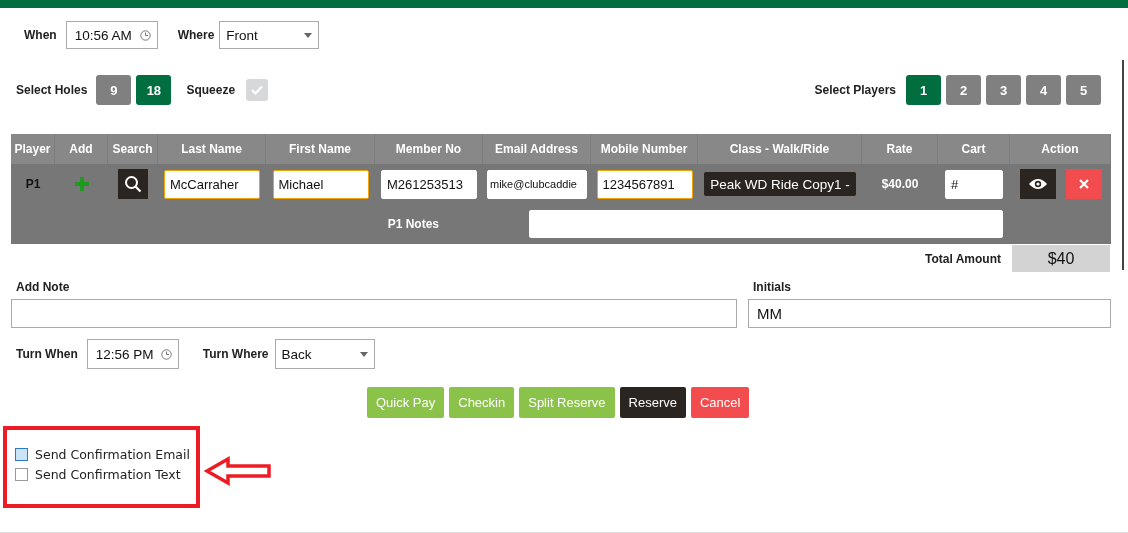 The image size is (1128, 533). I want to click on column-header: Rate, so click(900, 149).